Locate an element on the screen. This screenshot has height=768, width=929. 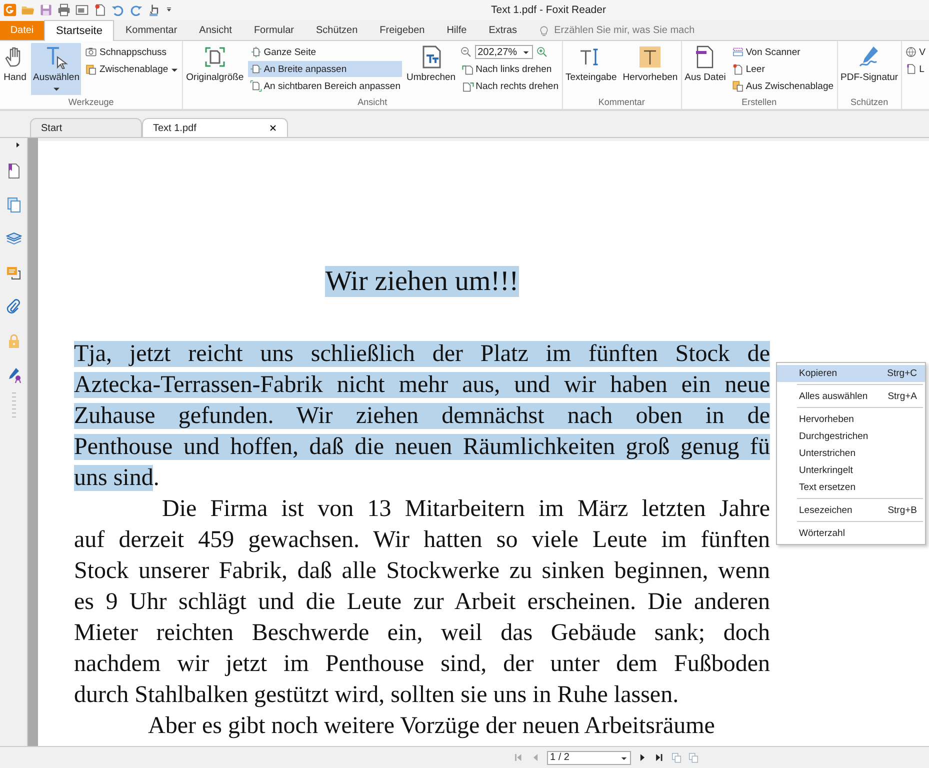
text-cursor-icon is located at coordinates (56, 57).